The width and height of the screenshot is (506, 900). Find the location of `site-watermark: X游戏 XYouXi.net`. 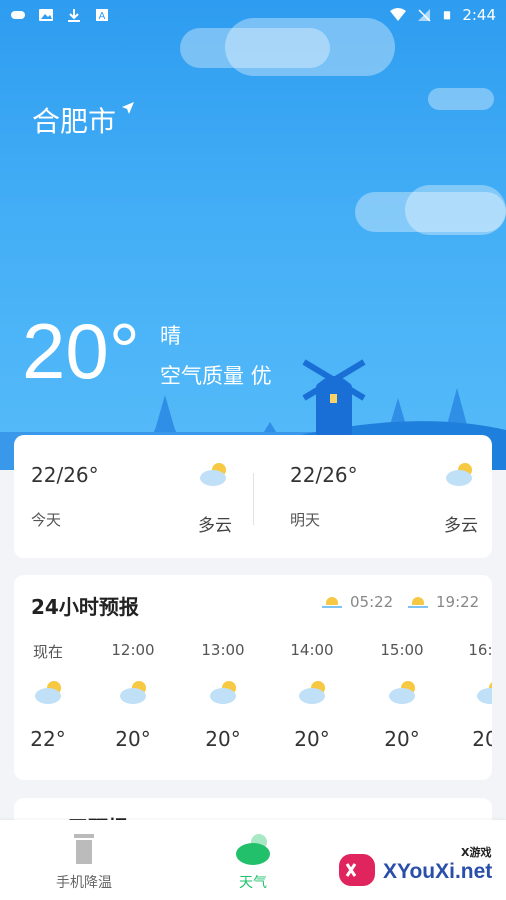

site-watermark: X游戏 XYouXi.net is located at coordinates (420, 869).